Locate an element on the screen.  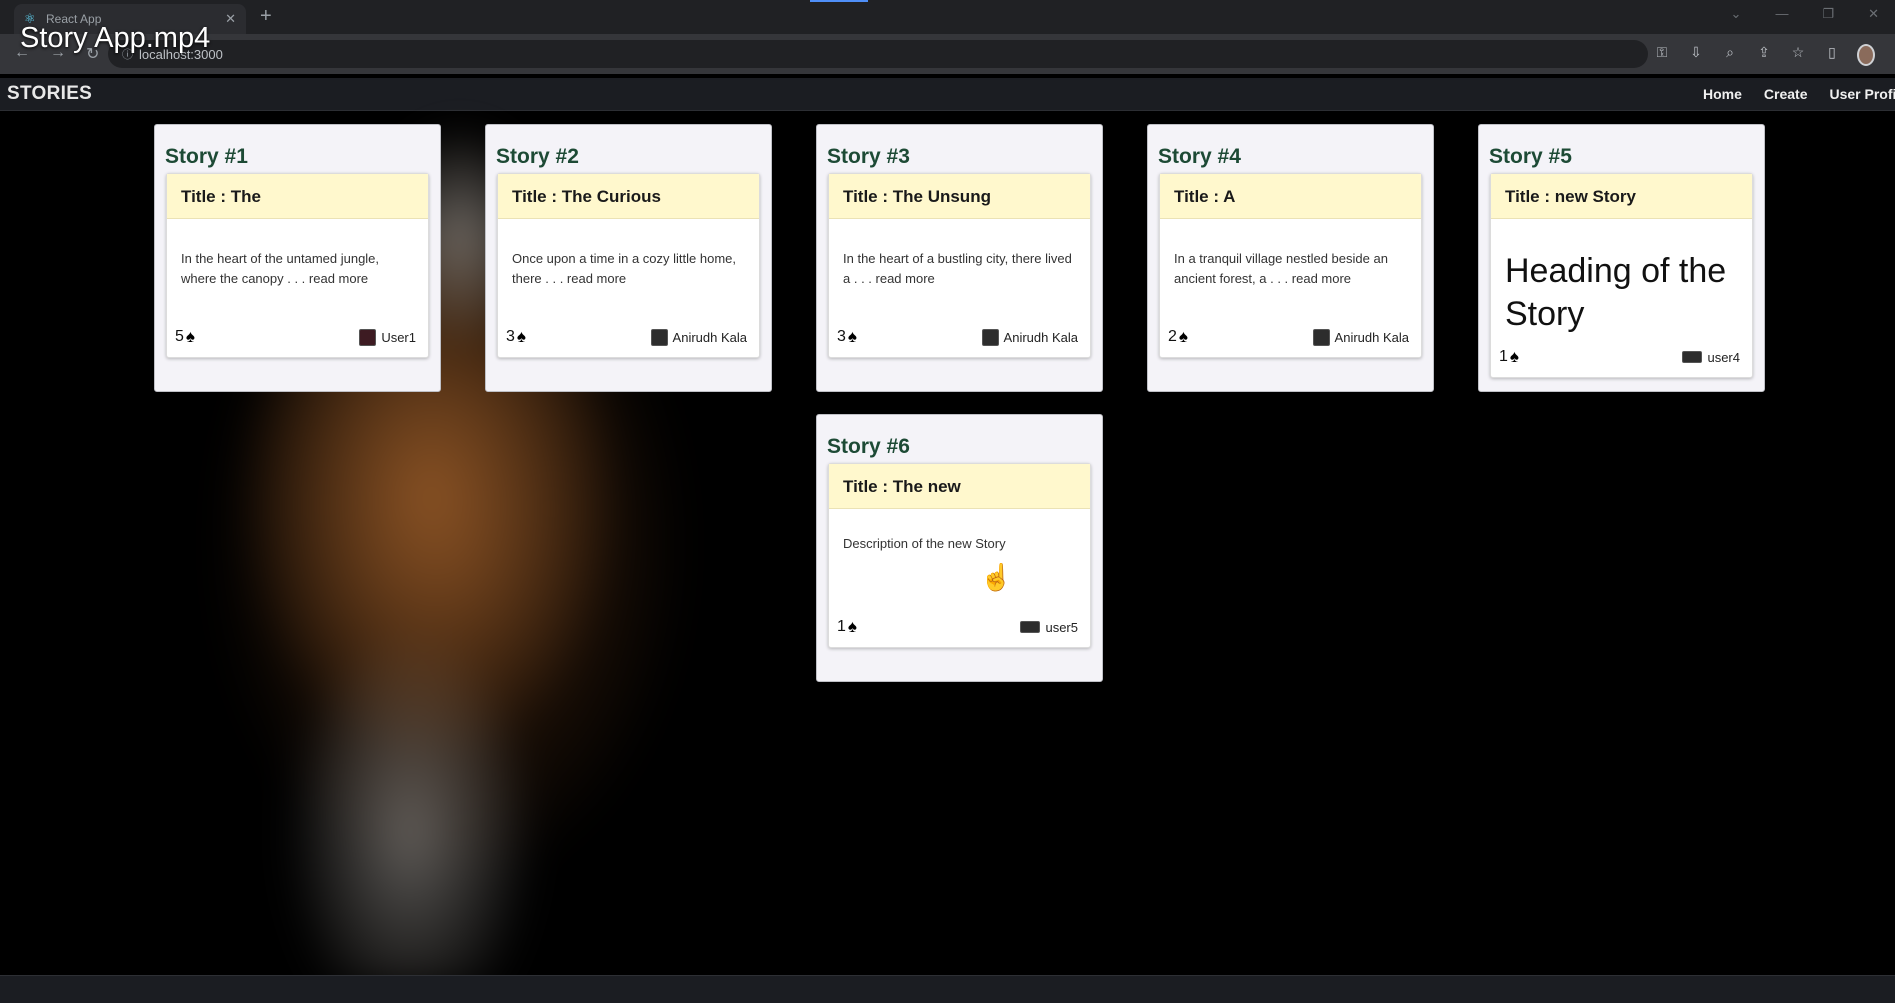
browser-action-icons: ⚿ ⇩ ⌕ ⇪ ☆ ▯ is located at coordinates (1764, 55).